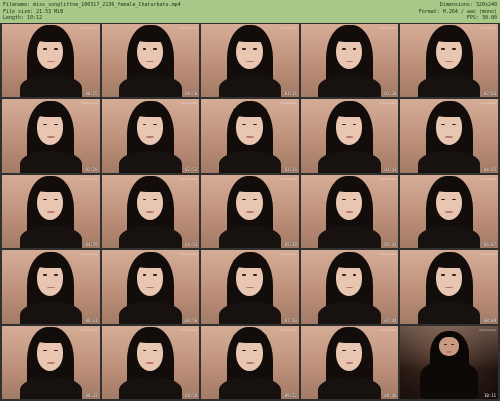 This screenshot has width=500, height=401. I want to click on video-frame-thumbnail: Chaturbate 10:11, so click(449, 362).